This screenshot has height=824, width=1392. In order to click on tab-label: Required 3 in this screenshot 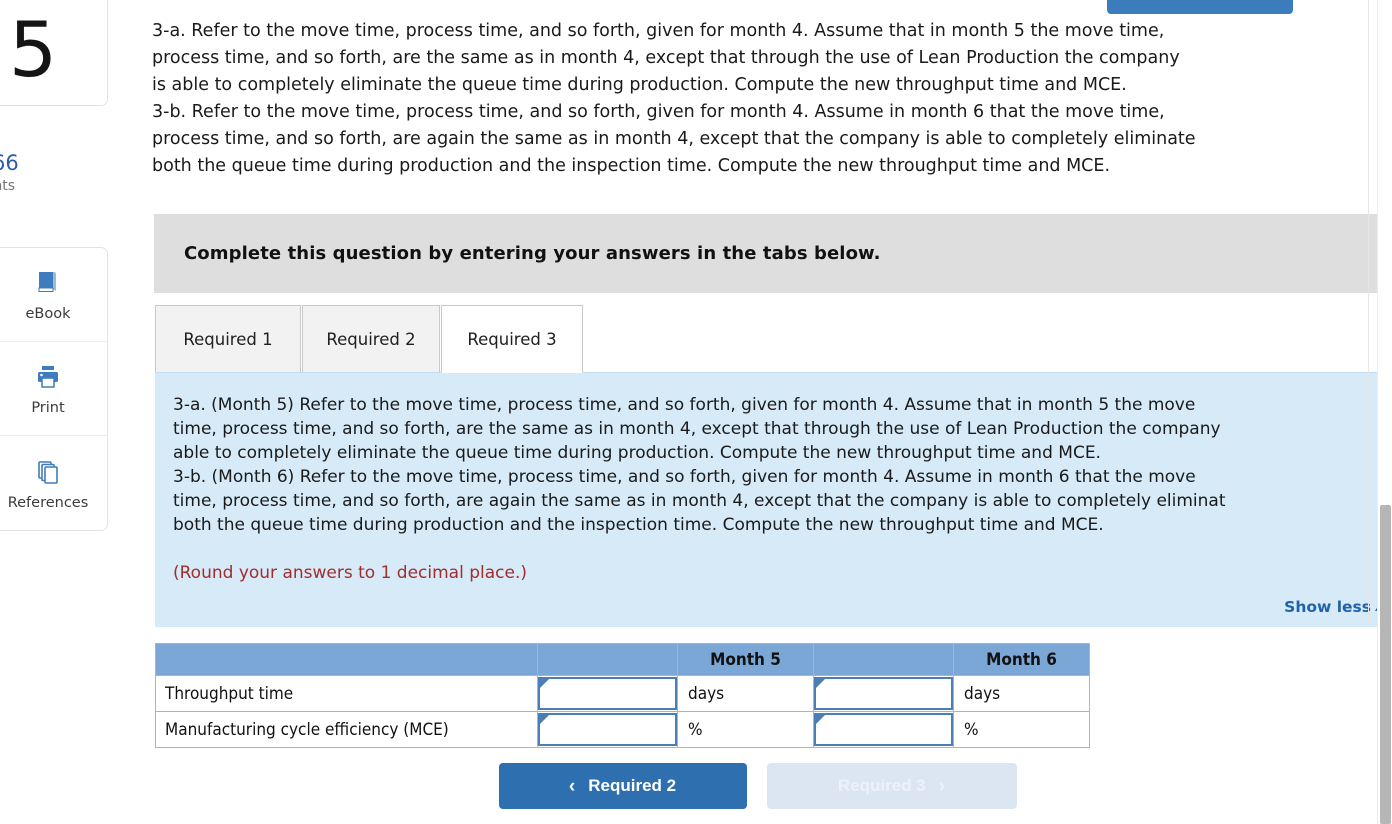, I will do `click(512, 339)`.